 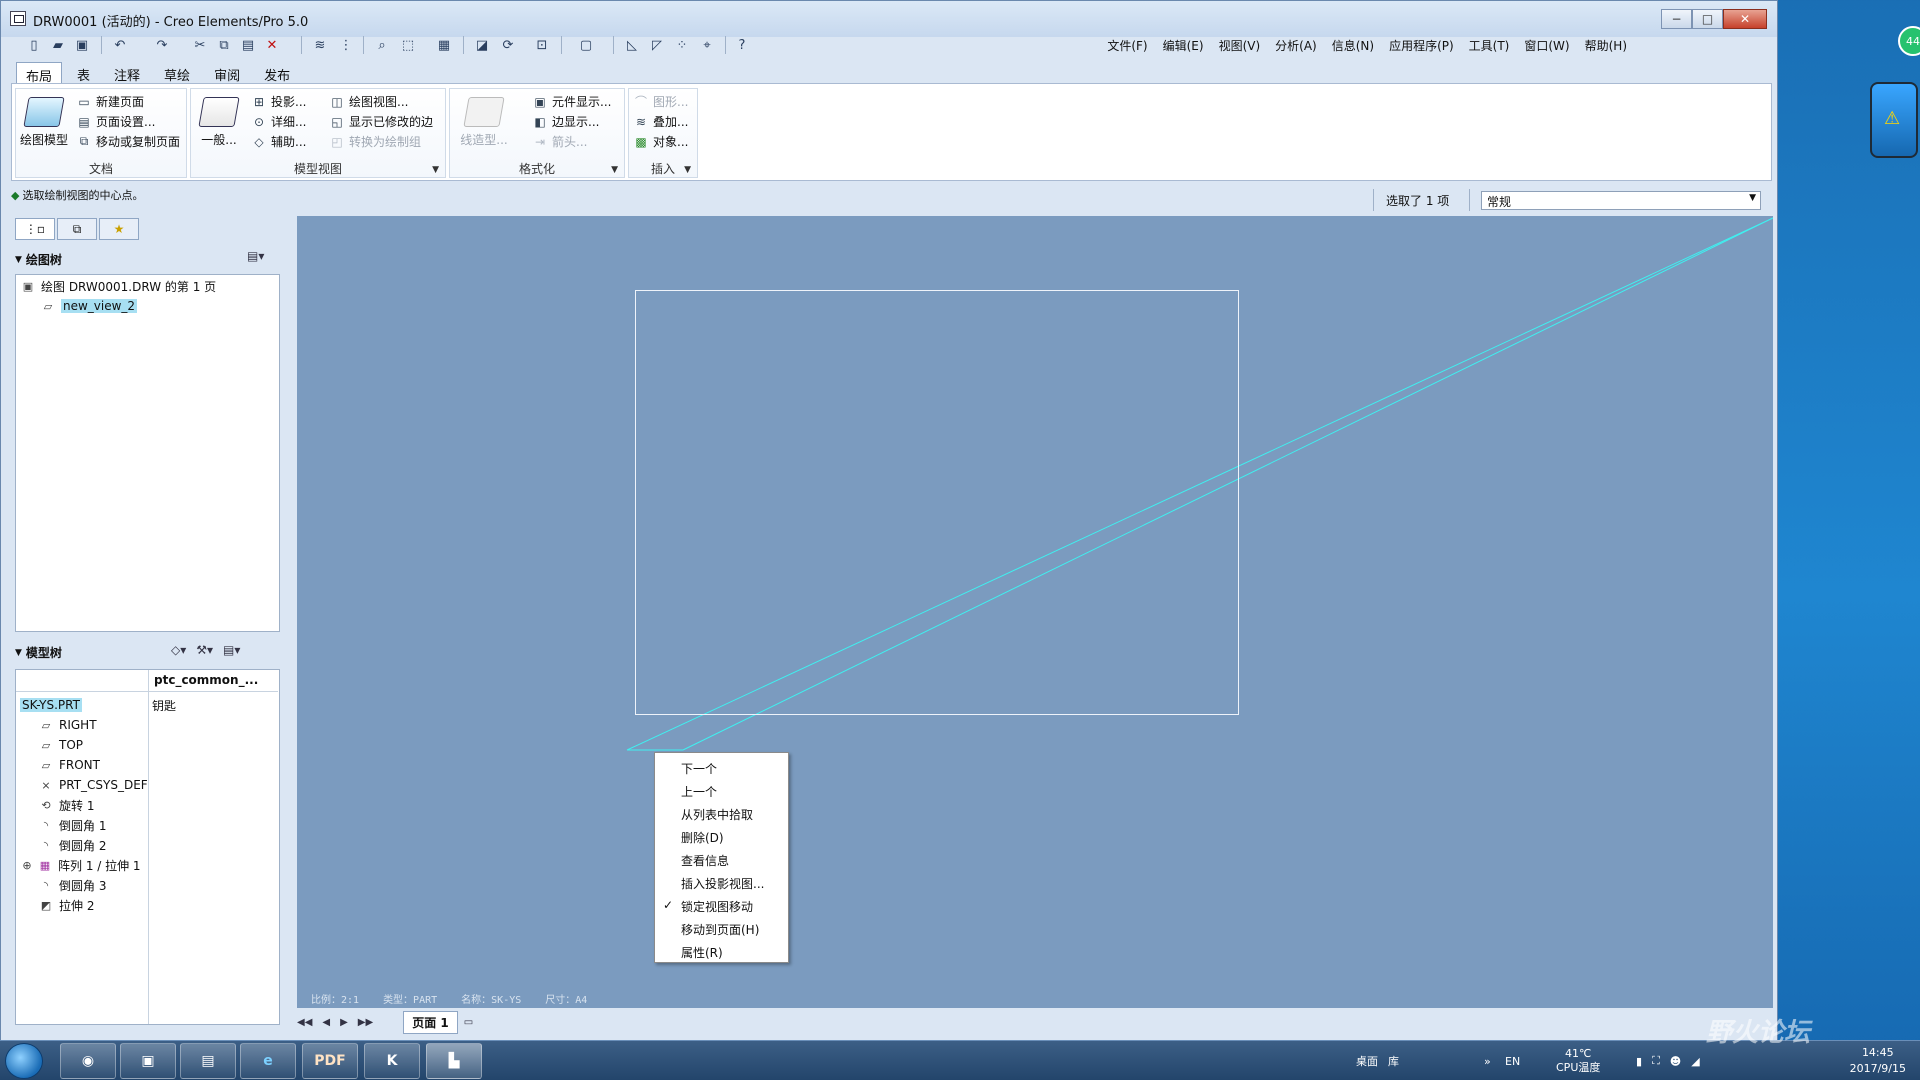 I want to click on add-page-icon: ▭, so click(x=468, y=1022).